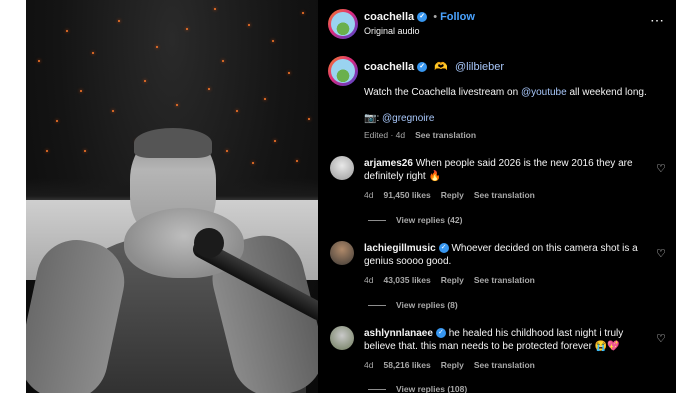  I want to click on author-avatar, so click(343, 24).